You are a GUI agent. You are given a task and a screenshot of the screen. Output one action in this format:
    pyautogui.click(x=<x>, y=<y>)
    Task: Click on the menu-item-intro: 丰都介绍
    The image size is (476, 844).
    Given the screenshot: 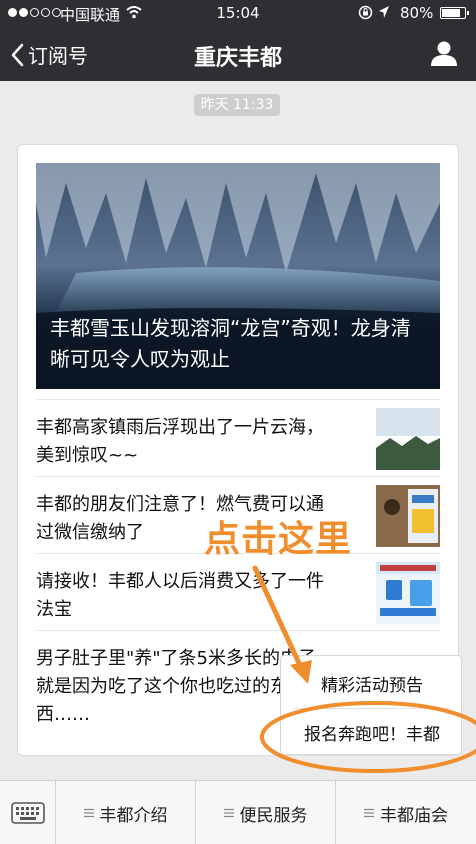 What is the action you would take?
    pyautogui.click(x=126, y=812)
    